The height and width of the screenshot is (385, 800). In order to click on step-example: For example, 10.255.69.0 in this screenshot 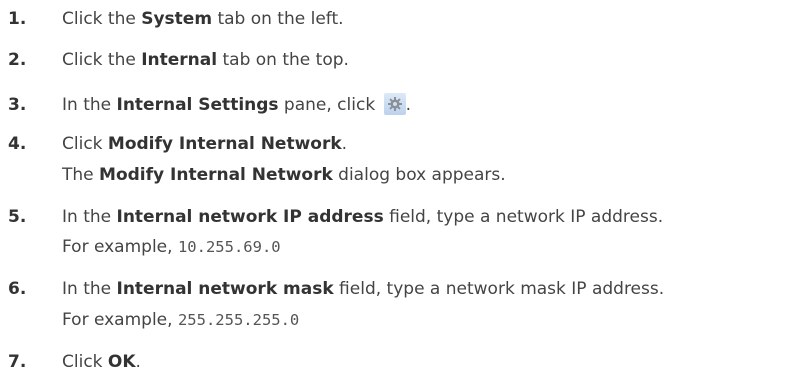, I will do `click(171, 247)`.